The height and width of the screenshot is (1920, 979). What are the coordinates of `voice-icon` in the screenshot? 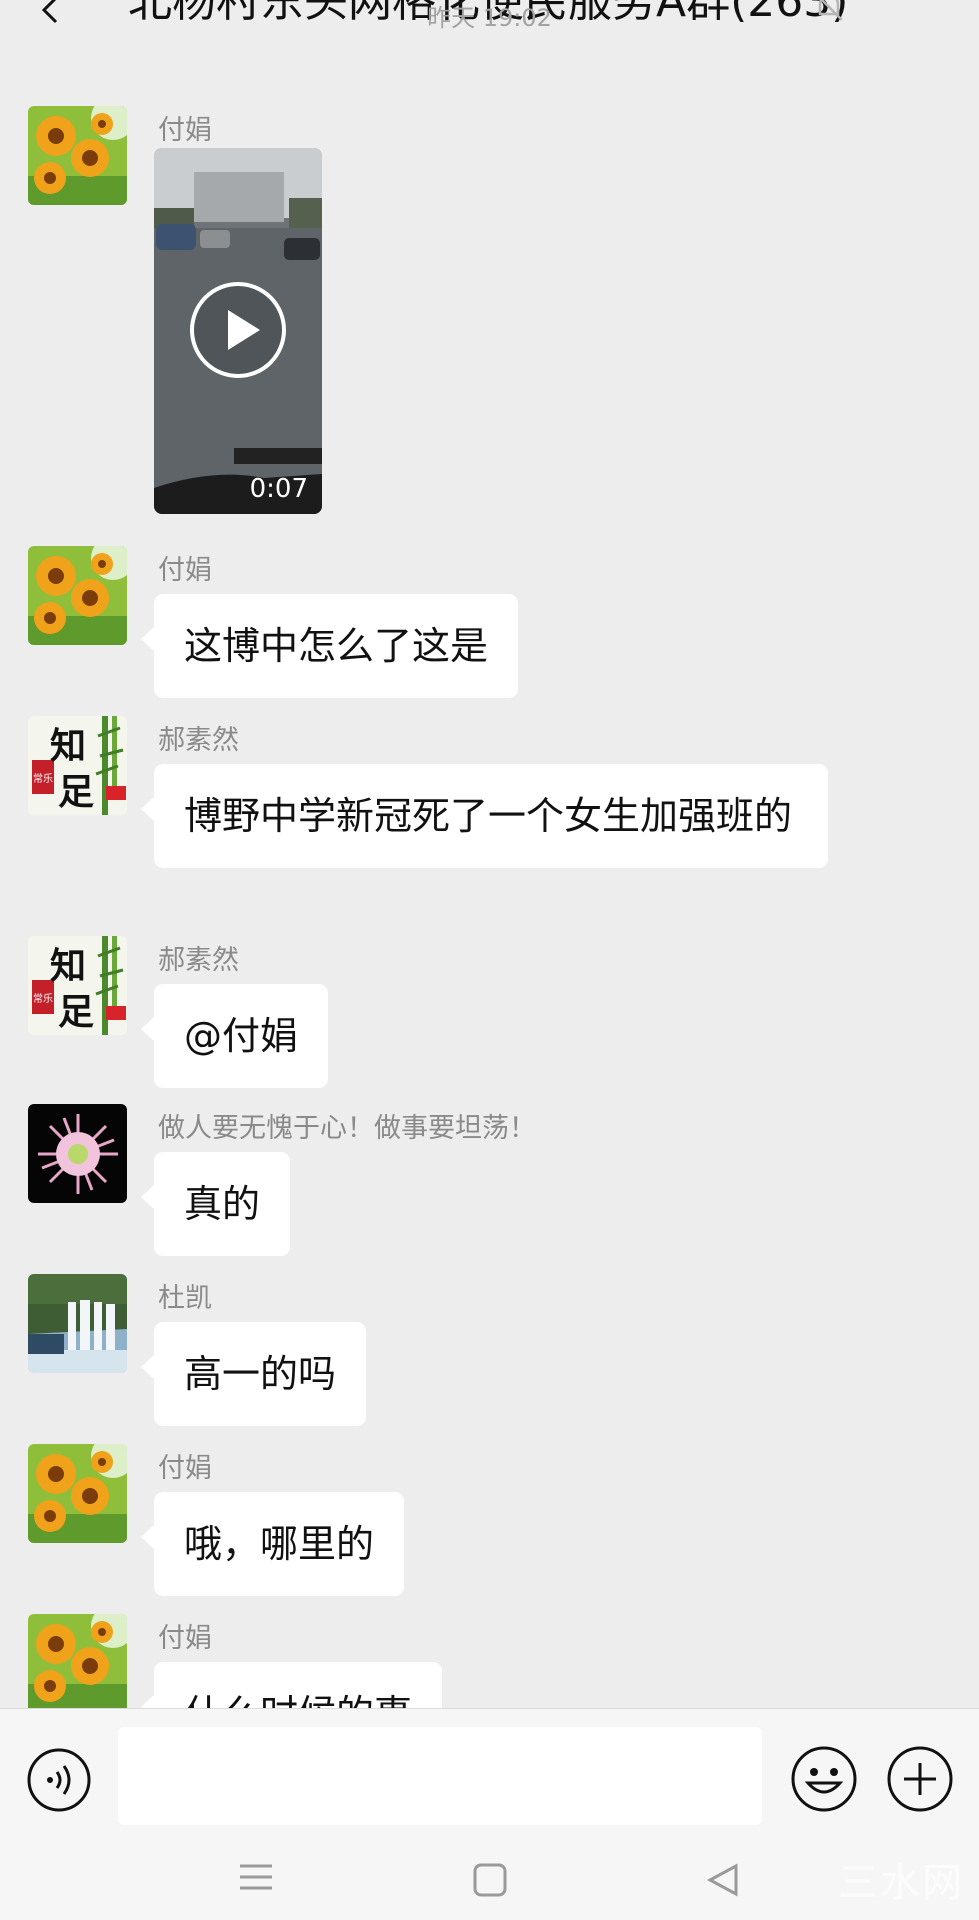 It's located at (59, 1780).